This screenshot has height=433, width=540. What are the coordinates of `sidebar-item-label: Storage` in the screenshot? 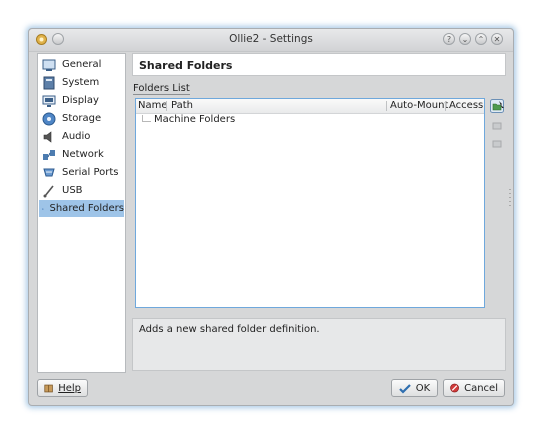 It's located at (82, 118).